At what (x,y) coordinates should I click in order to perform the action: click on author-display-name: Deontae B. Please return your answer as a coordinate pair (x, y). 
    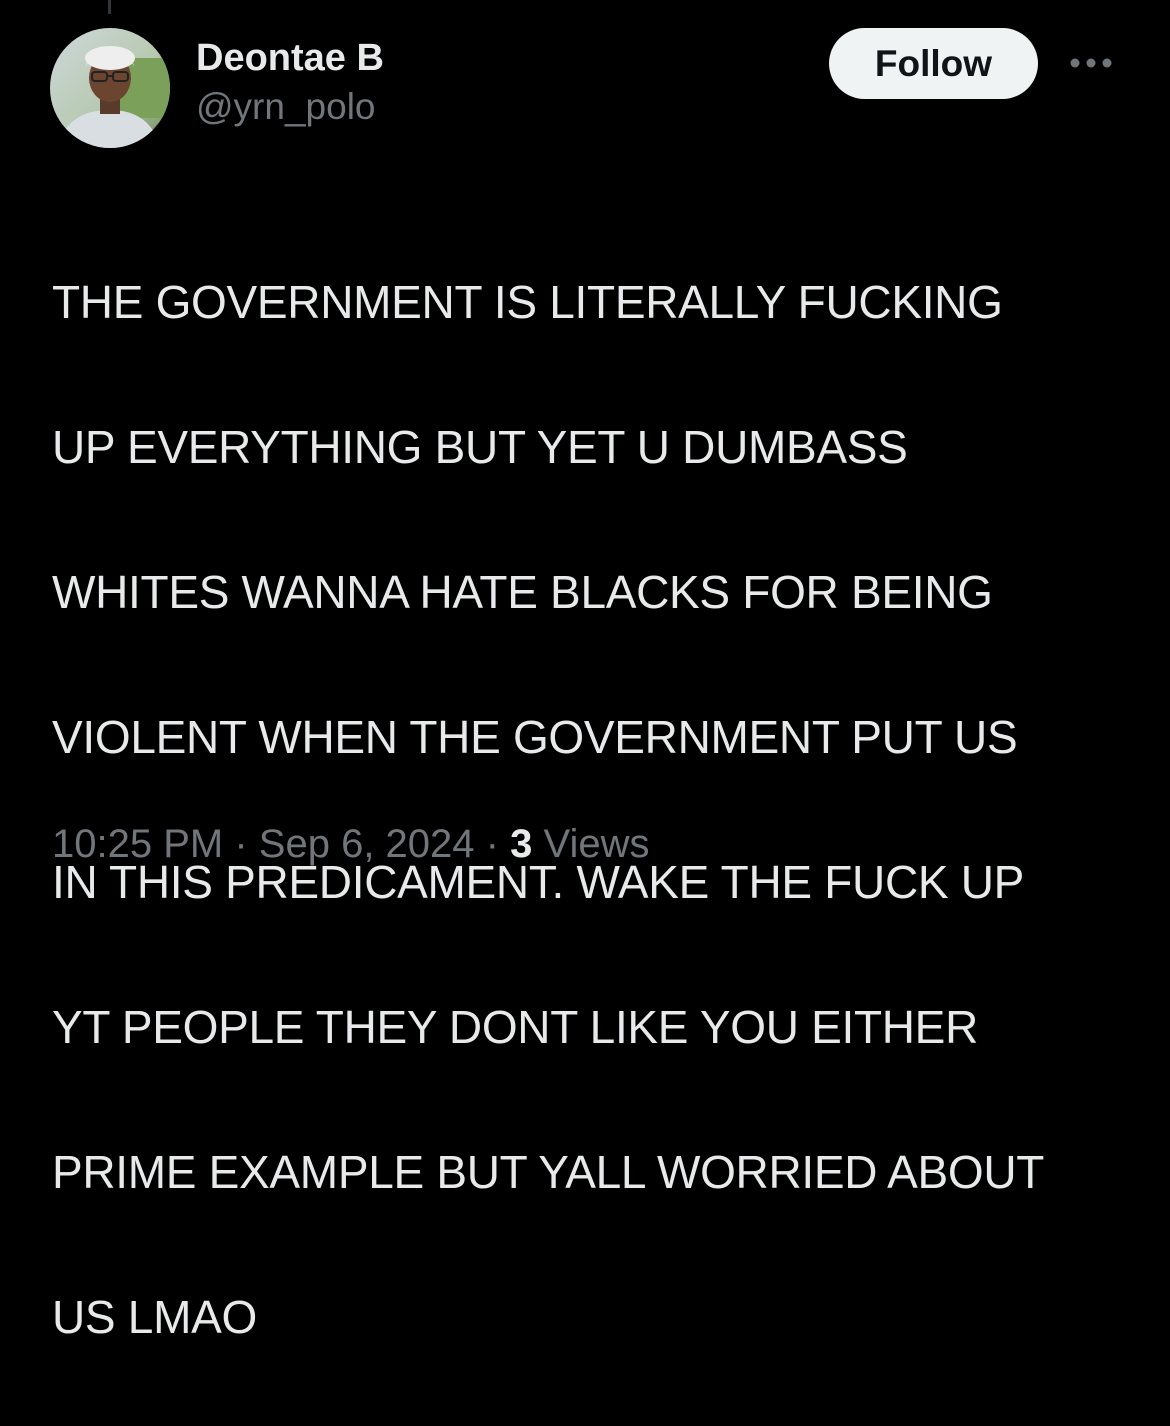
    Looking at the image, I should click on (290, 58).